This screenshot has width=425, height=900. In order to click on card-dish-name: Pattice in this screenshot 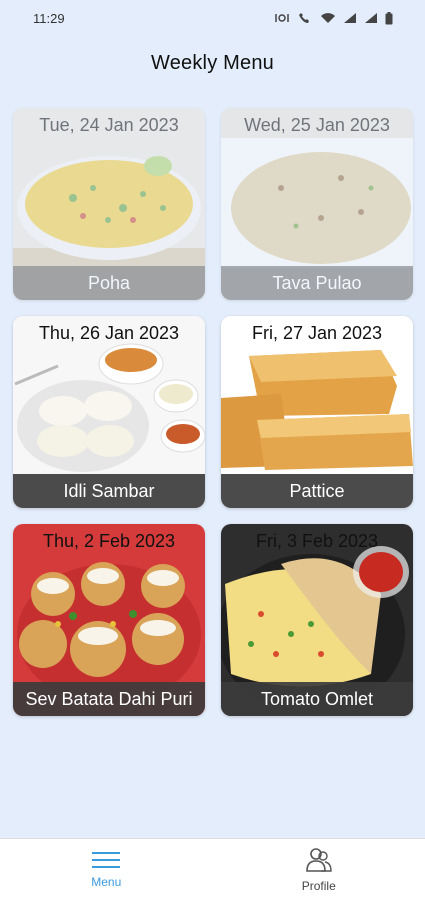, I will do `click(317, 491)`.